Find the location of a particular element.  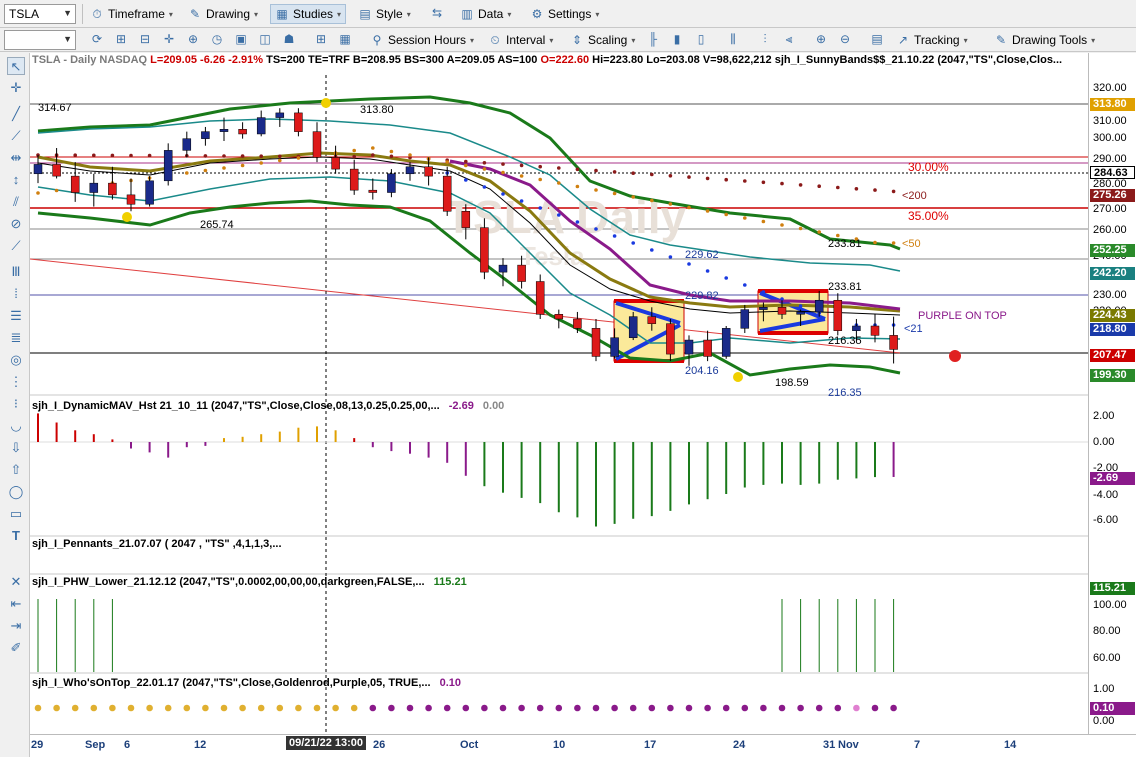

rectangle-icon: ▭ is located at coordinates (16, 514).